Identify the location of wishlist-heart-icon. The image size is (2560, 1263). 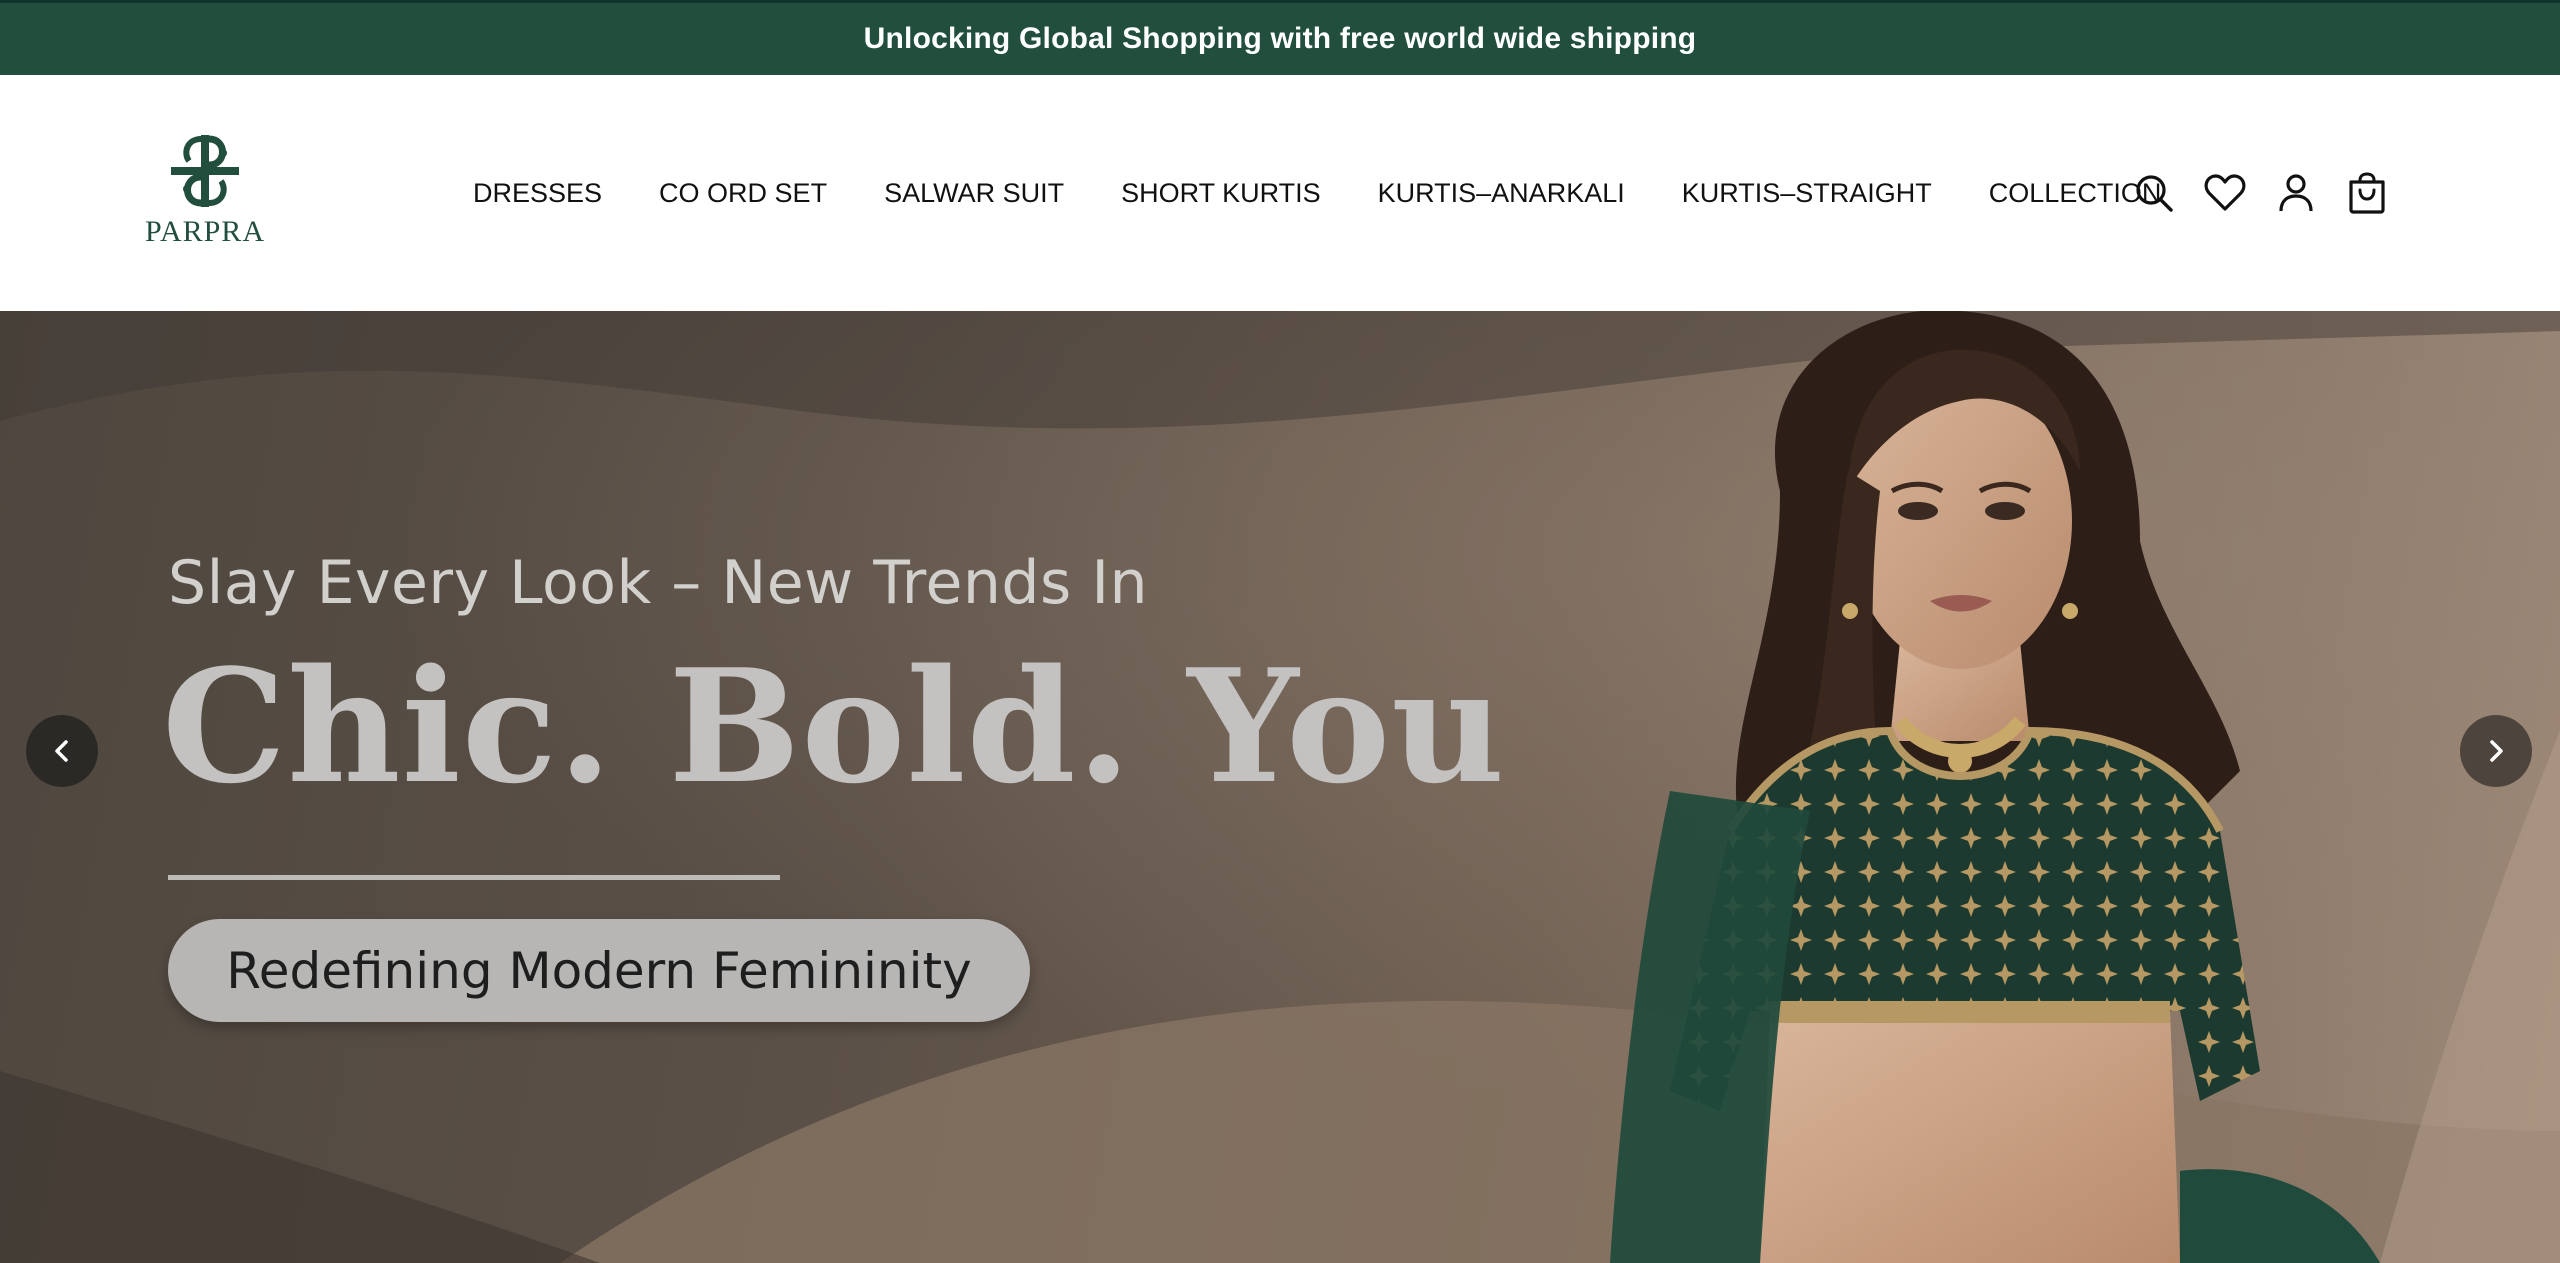
(2225, 192).